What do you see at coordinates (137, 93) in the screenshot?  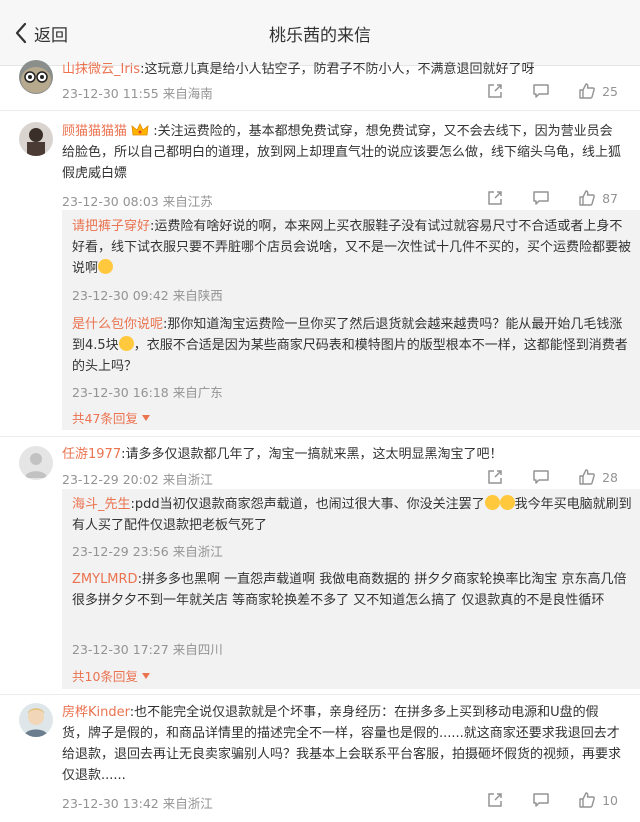 I see `comment-meta: 23-12-30 11:55 来自海南` at bounding box center [137, 93].